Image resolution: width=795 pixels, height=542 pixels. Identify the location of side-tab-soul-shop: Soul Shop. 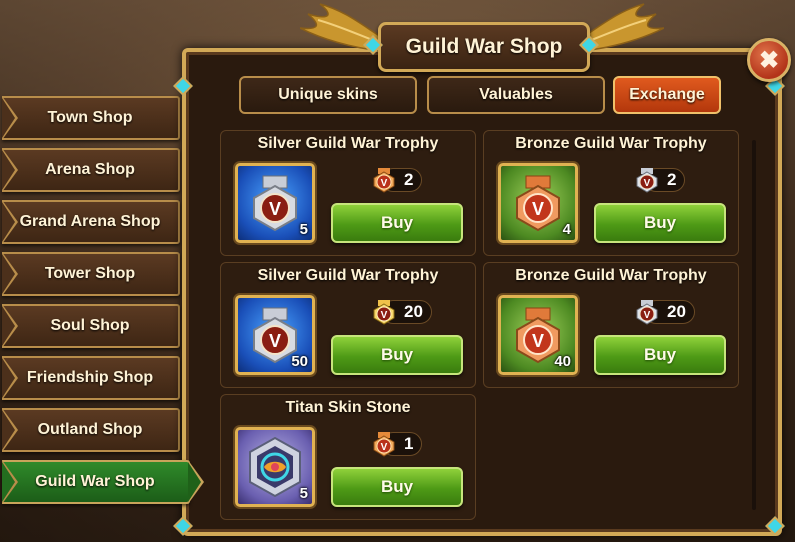
(91, 326).